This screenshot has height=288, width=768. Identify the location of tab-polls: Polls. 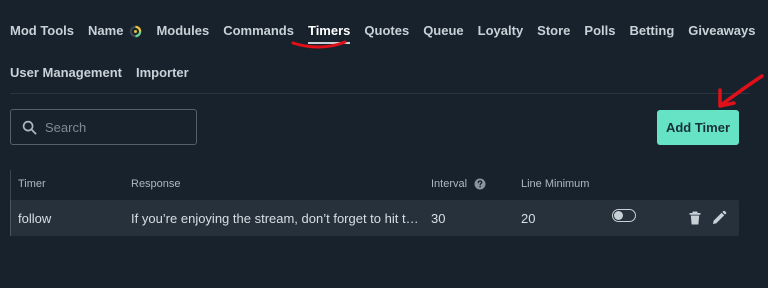
(599, 31).